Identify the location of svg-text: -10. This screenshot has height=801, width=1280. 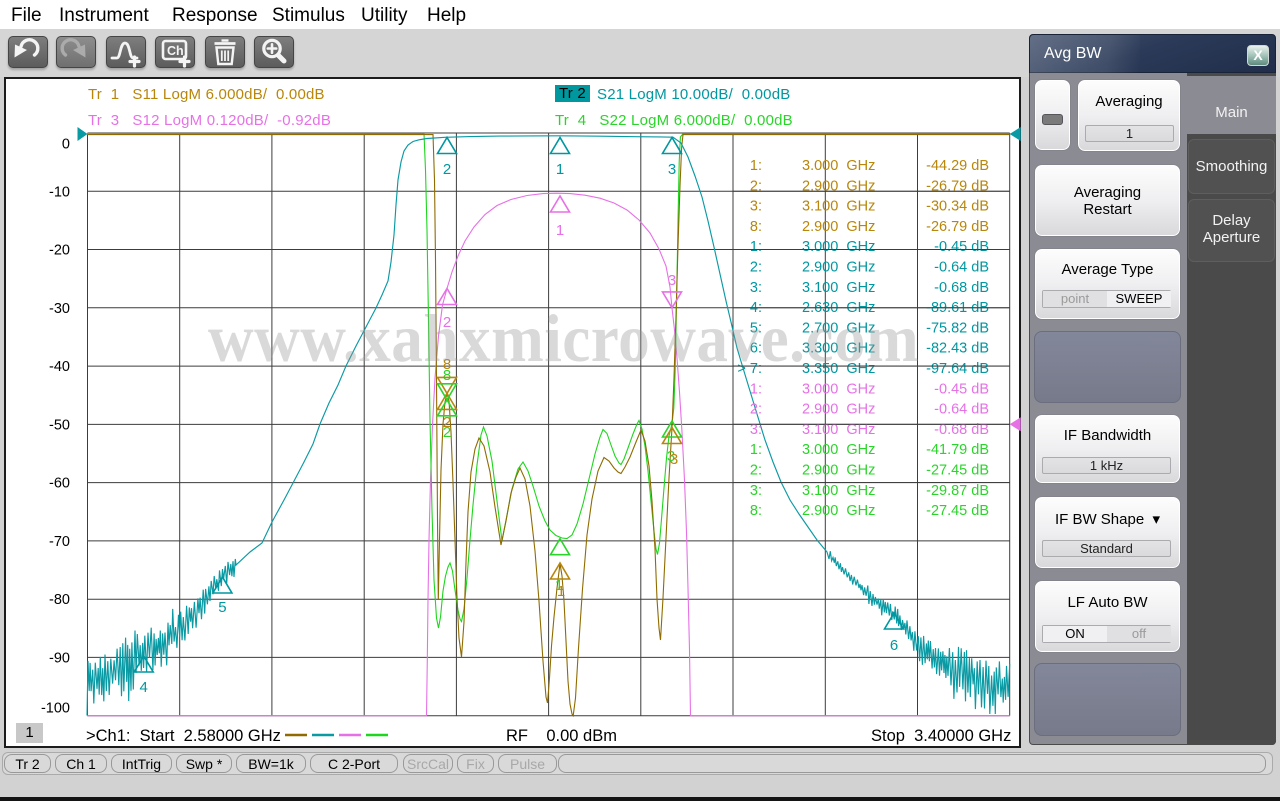
(59, 192).